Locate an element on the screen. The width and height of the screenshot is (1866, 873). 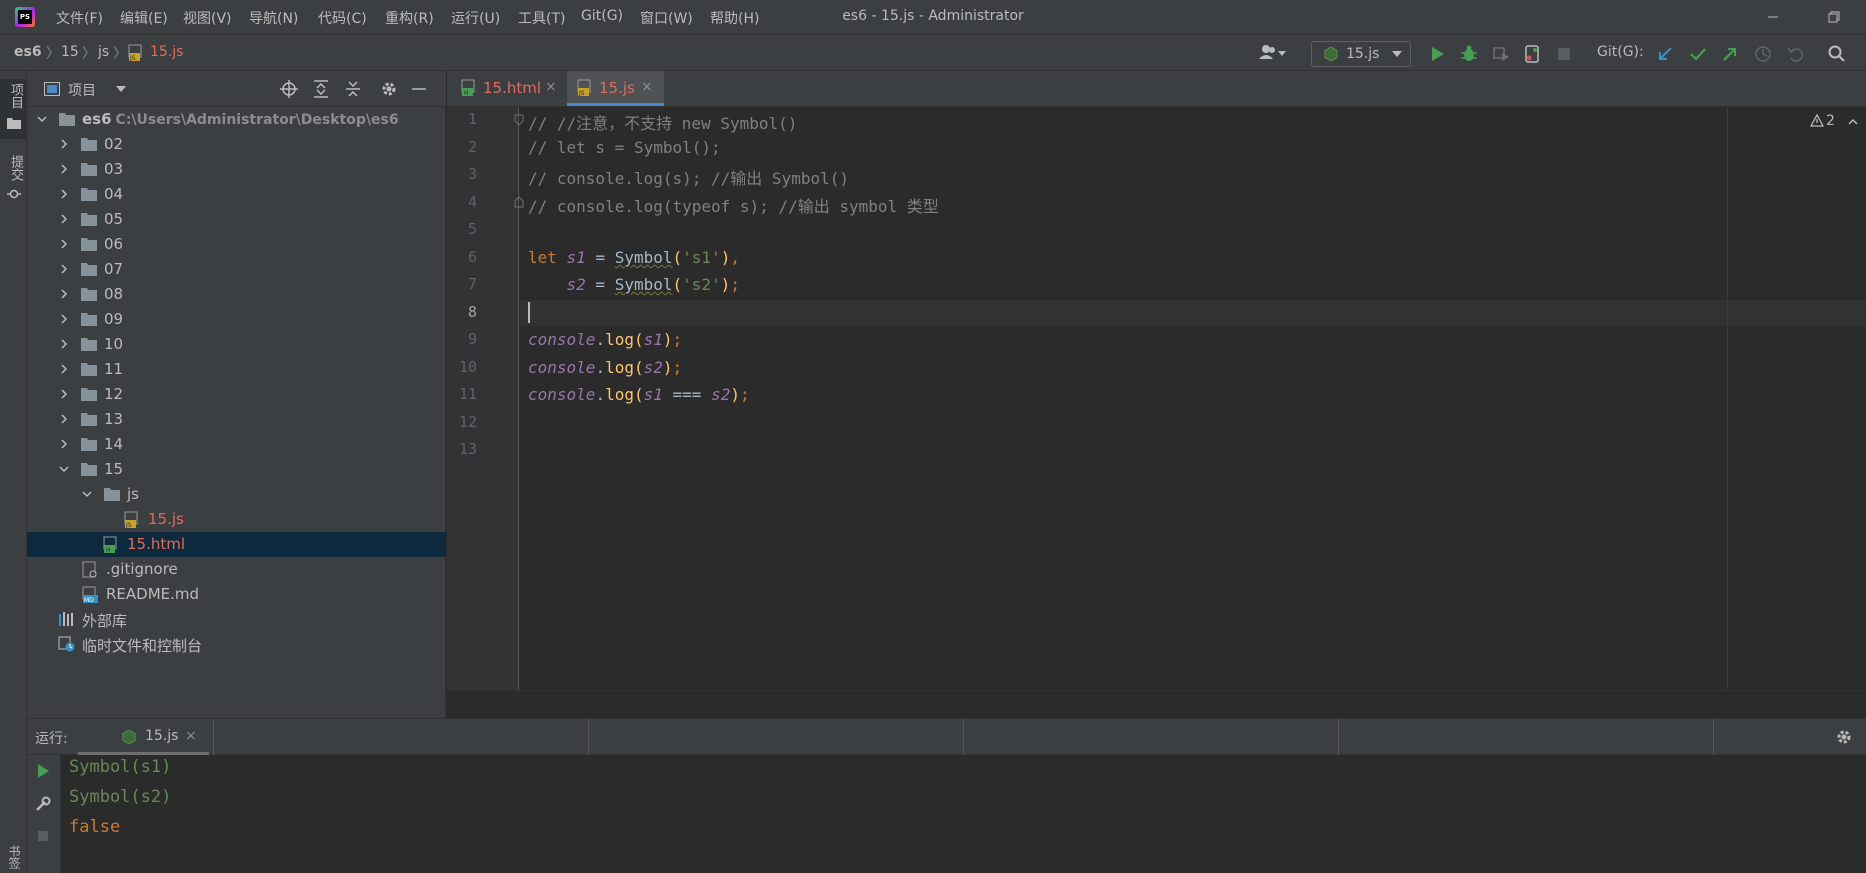
git-history-icon is located at coordinates (1763, 54).